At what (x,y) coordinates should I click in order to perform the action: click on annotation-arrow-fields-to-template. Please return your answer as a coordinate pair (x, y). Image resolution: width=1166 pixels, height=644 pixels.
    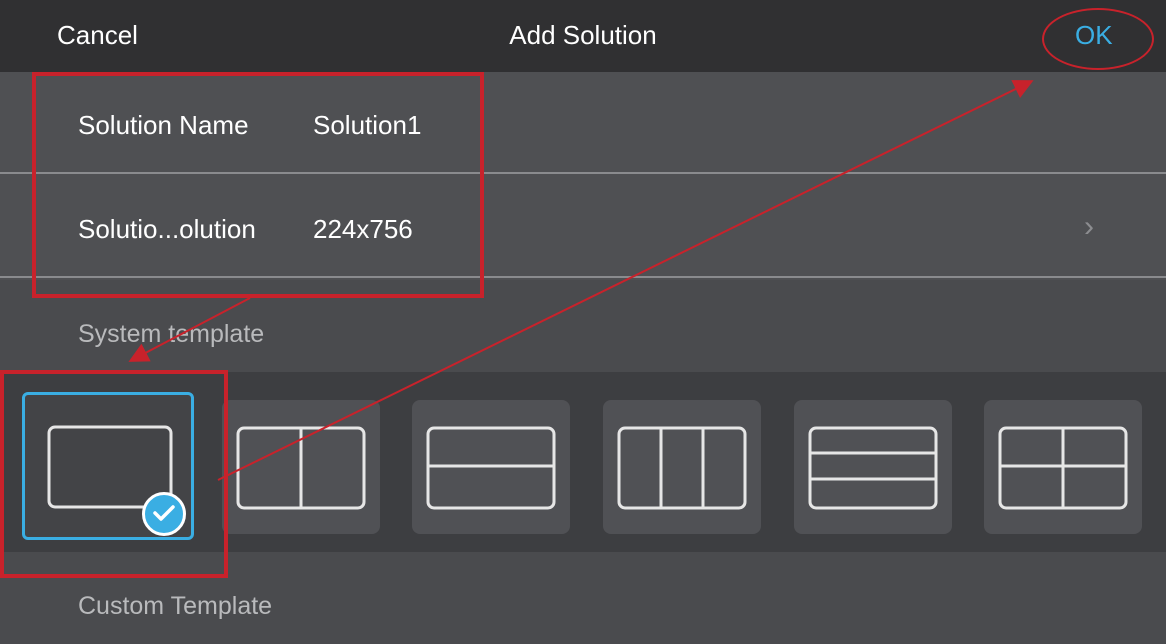
    Looking at the image, I should click on (189, 329).